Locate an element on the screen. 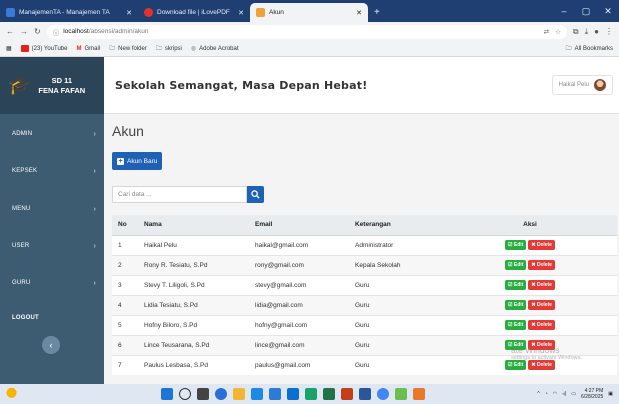 Image resolution: width=619 pixels, height=404 pixels. search-button is located at coordinates (255, 194).